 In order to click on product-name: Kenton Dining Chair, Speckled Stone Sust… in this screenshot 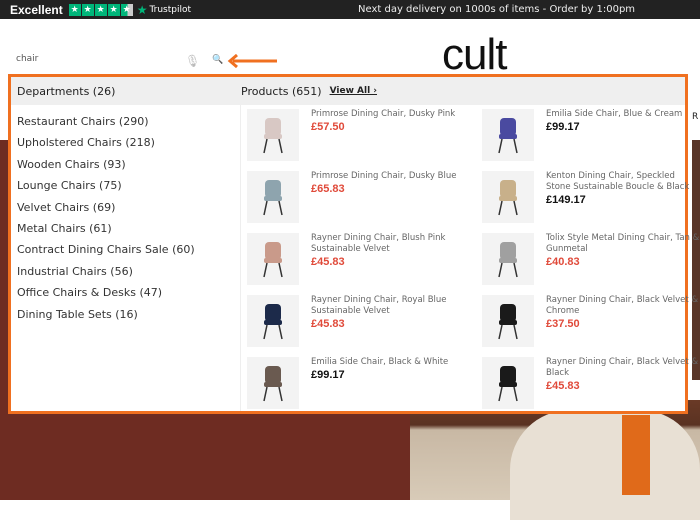, I will do `click(623, 182)`.